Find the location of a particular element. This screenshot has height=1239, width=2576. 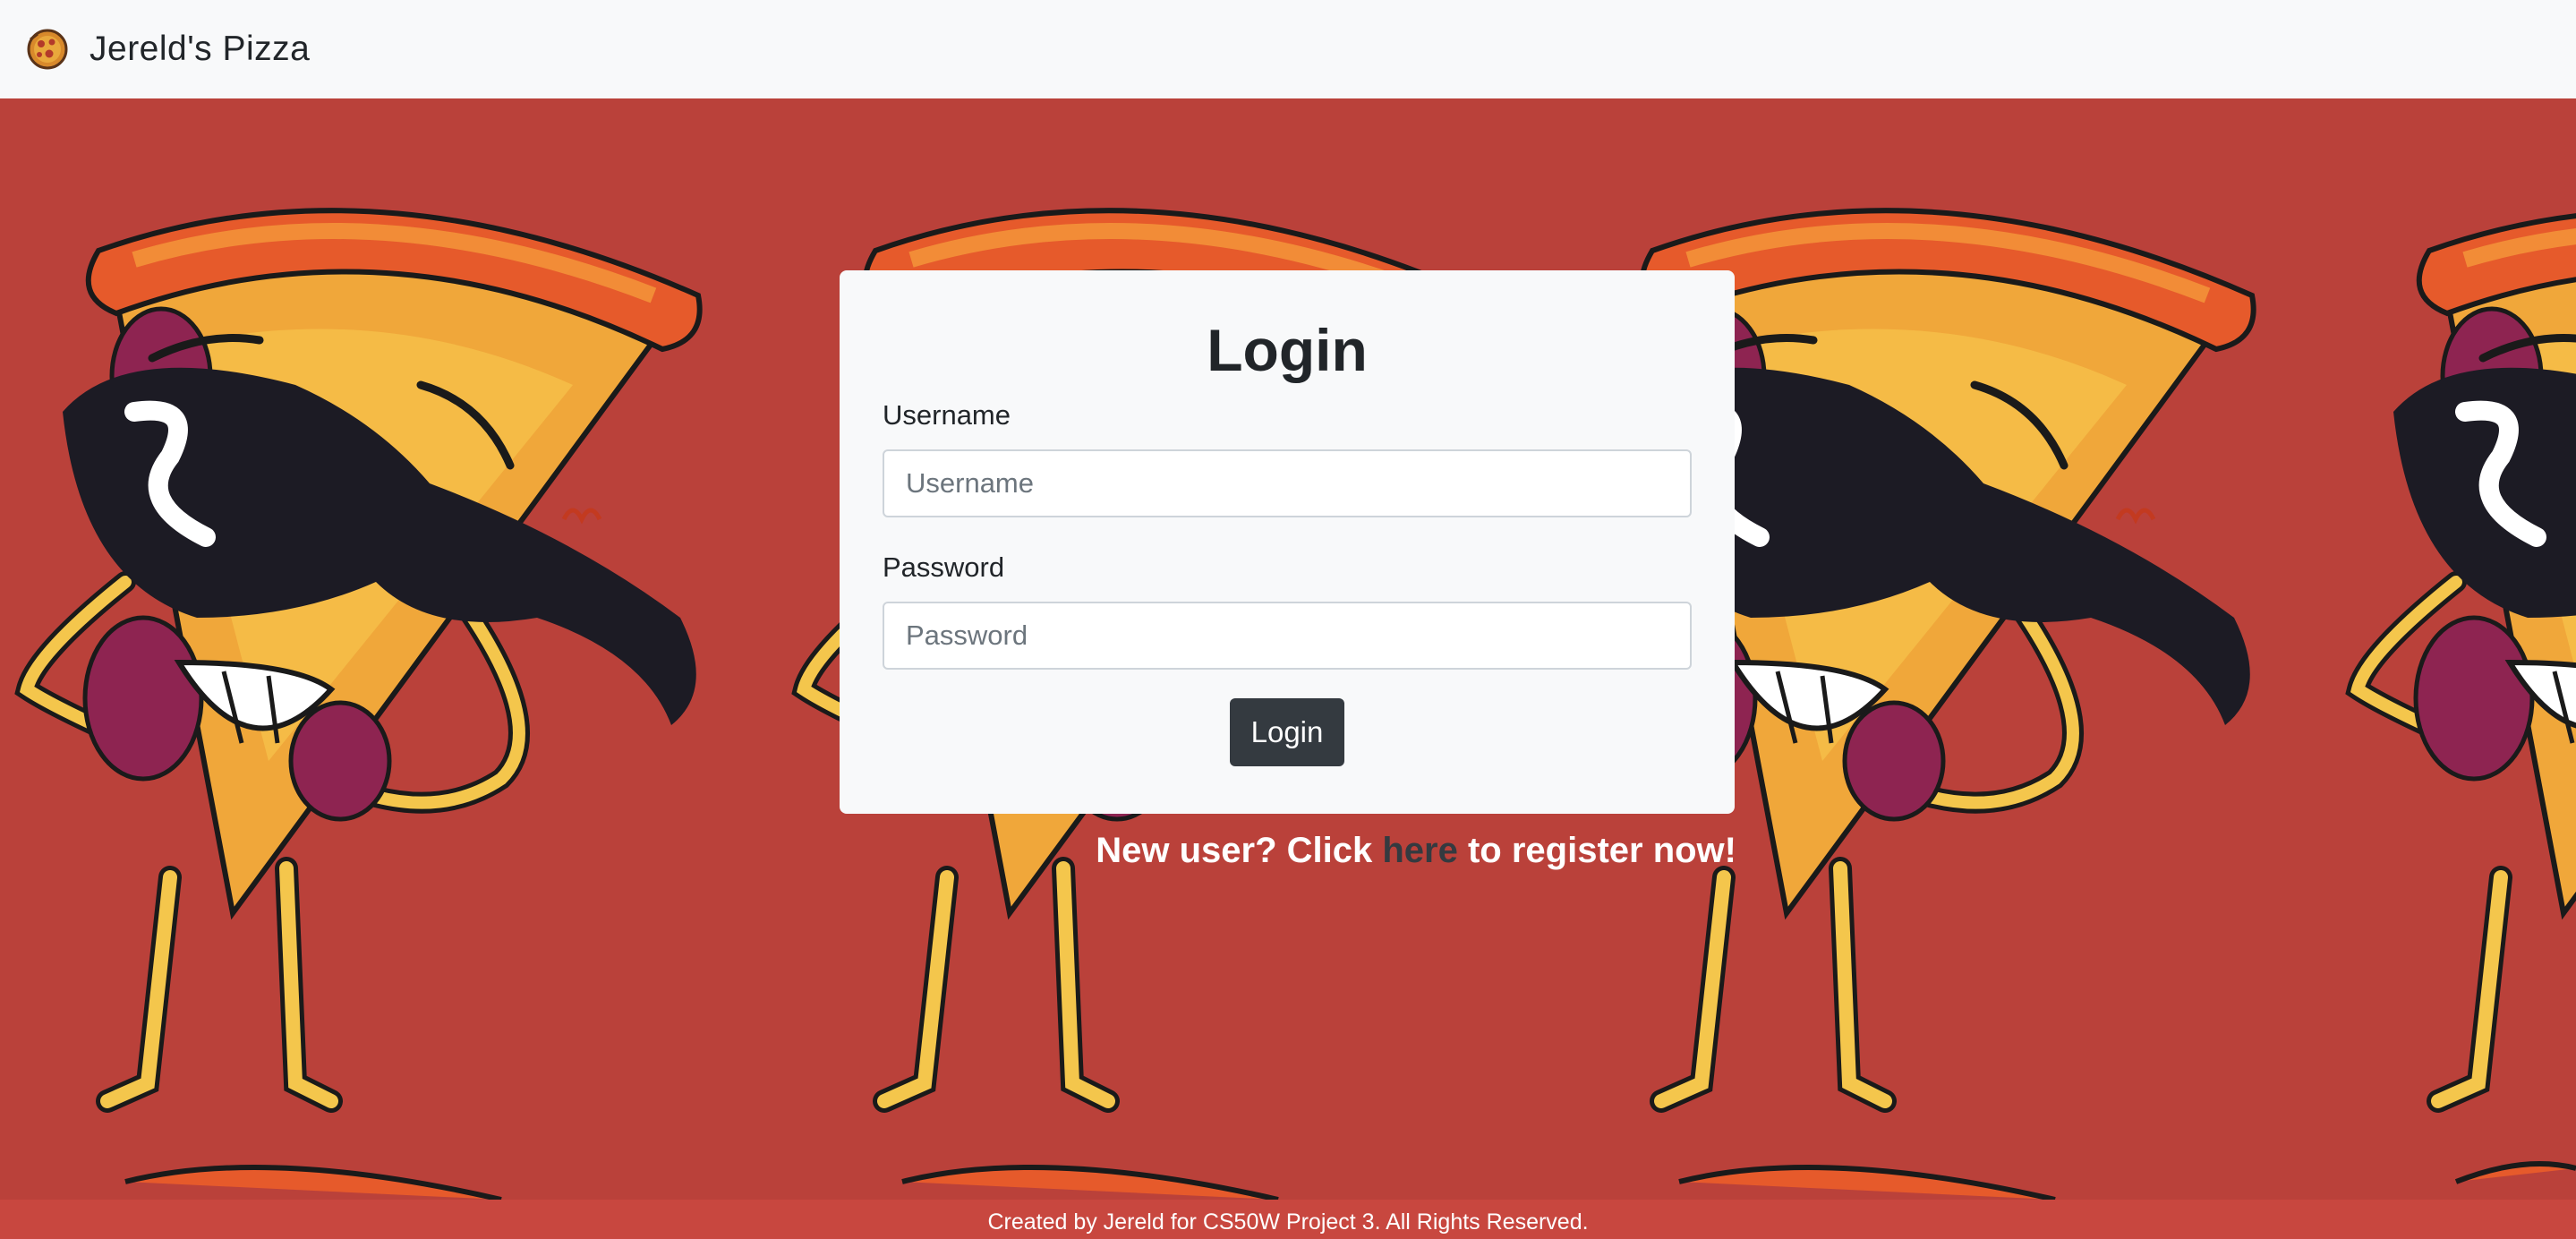

brand-link: Jereld's Pizza is located at coordinates (167, 49).